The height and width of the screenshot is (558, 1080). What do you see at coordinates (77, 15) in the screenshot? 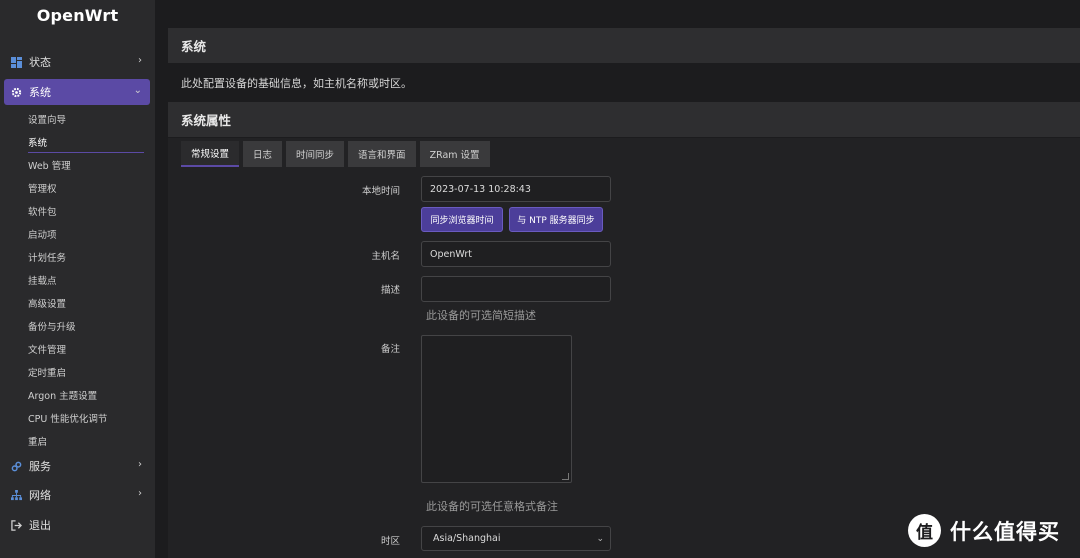
I see `logo: OpenWrt` at bounding box center [77, 15].